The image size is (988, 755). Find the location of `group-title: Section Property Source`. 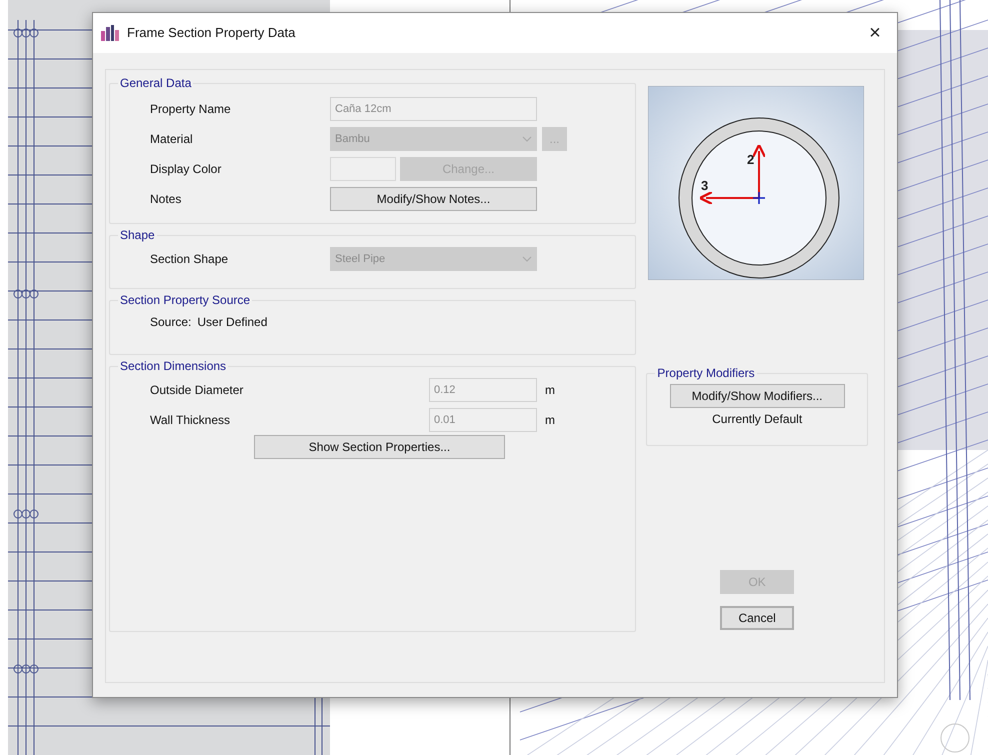

group-title: Section Property Source is located at coordinates (185, 300).